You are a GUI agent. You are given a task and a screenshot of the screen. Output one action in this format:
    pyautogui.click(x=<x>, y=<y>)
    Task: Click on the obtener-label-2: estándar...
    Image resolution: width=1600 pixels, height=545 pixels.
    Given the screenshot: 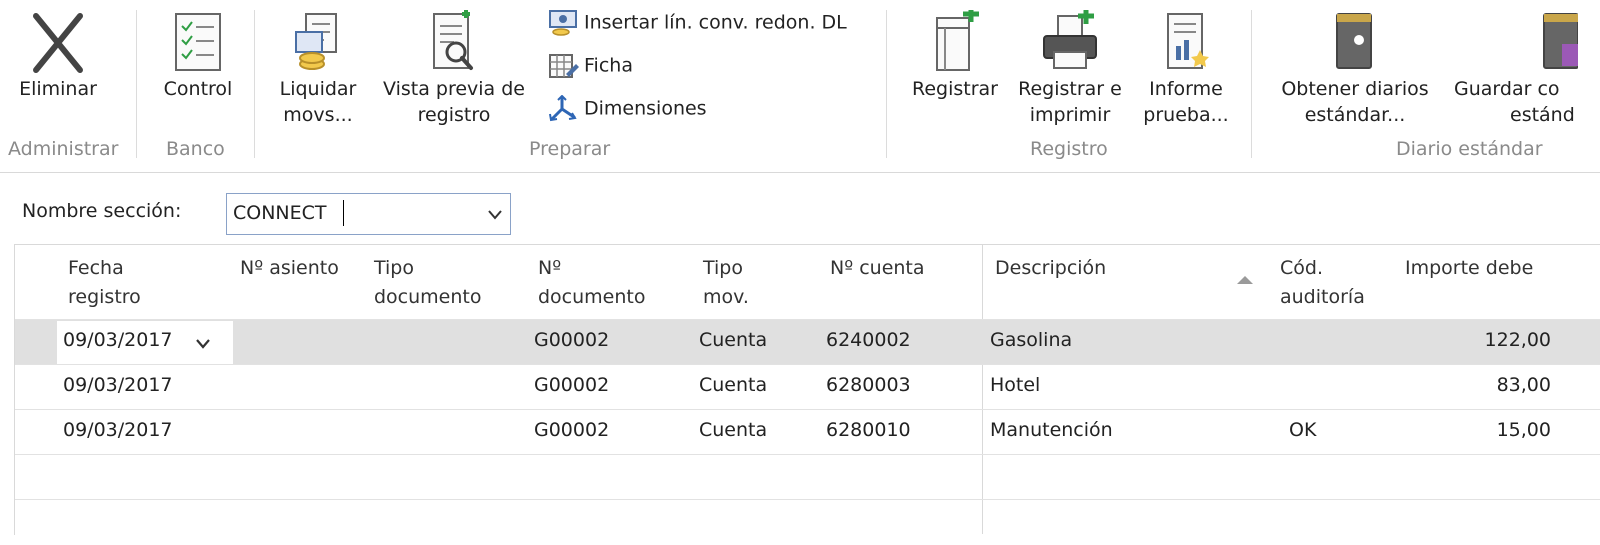 What is the action you would take?
    pyautogui.click(x=1355, y=115)
    